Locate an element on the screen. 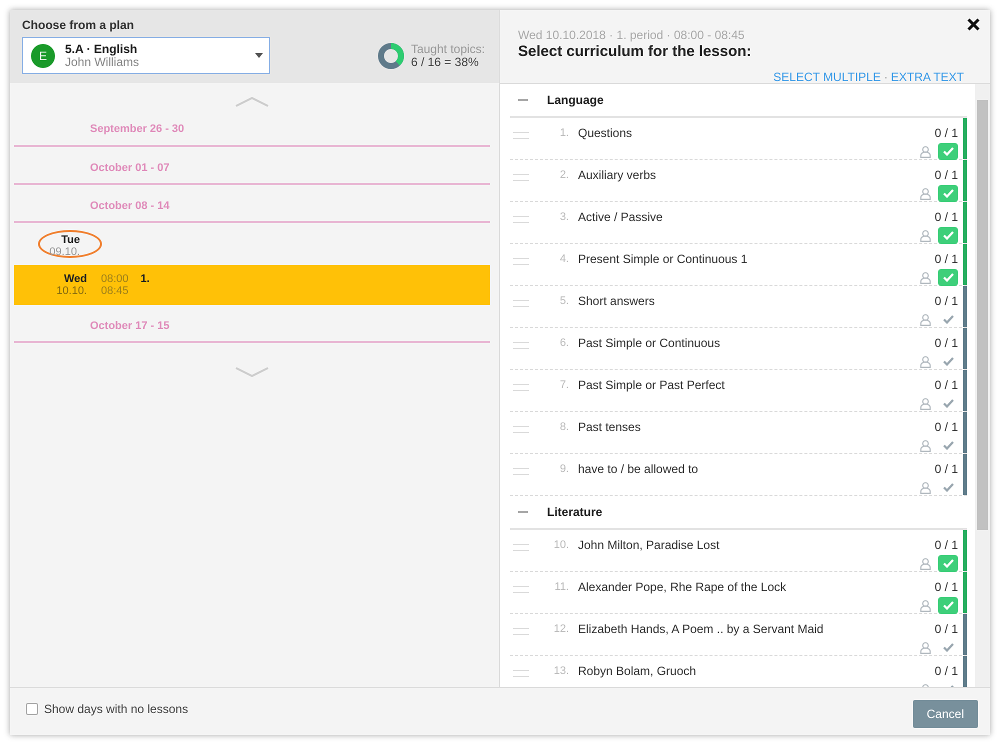 This screenshot has height=744, width=1000. topic-name: Alexander Pope, Rhe Rape of the Lock is located at coordinates (683, 587).